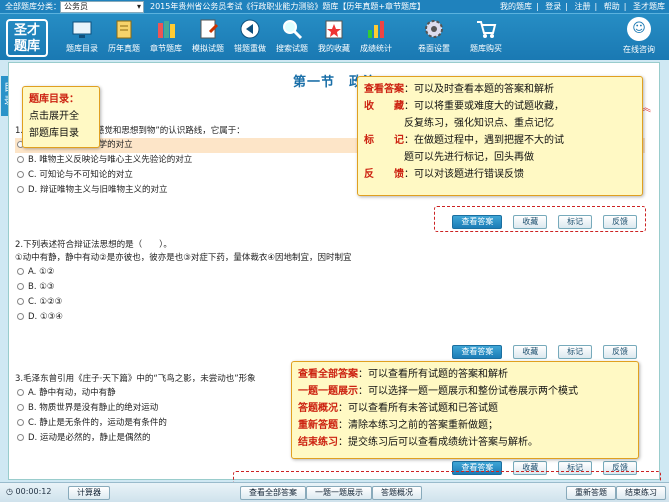  I want to click on restart-button: 重新答题, so click(591, 493).